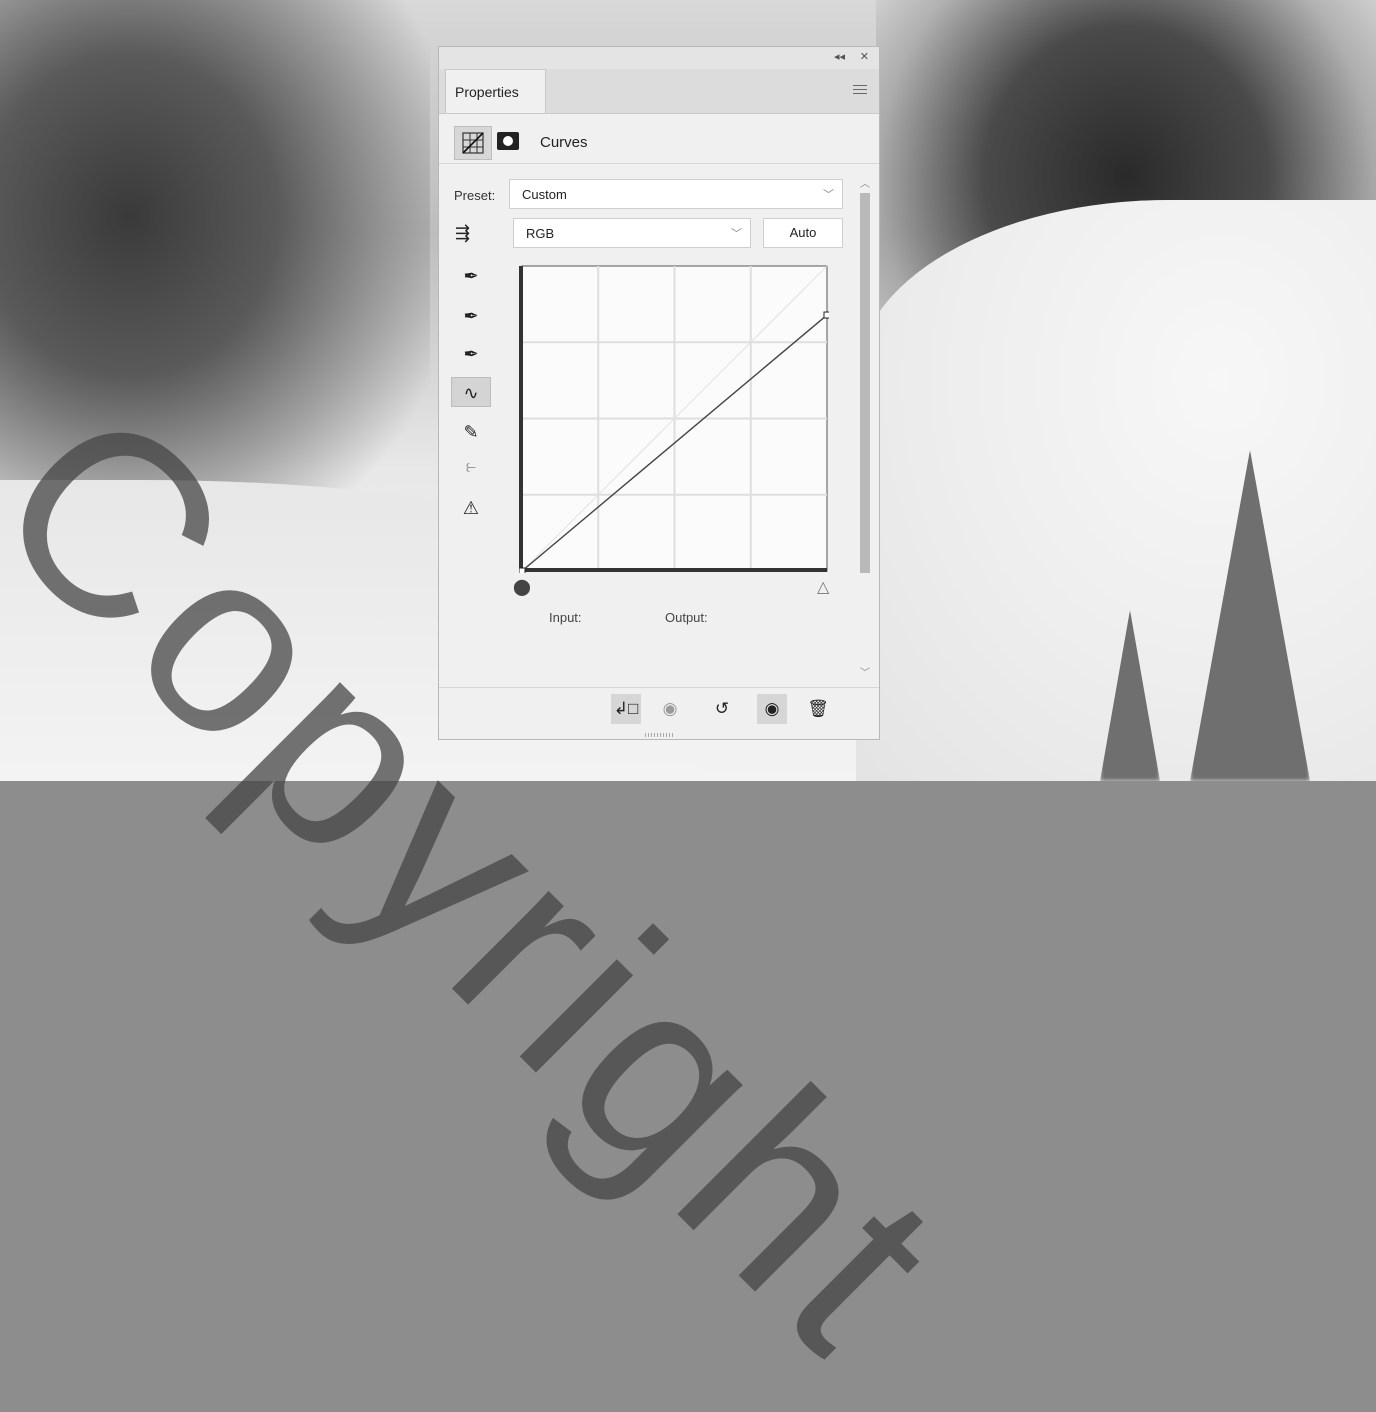  Describe the element at coordinates (659, 143) in the screenshot. I see `adjustment-header: Curves` at that location.